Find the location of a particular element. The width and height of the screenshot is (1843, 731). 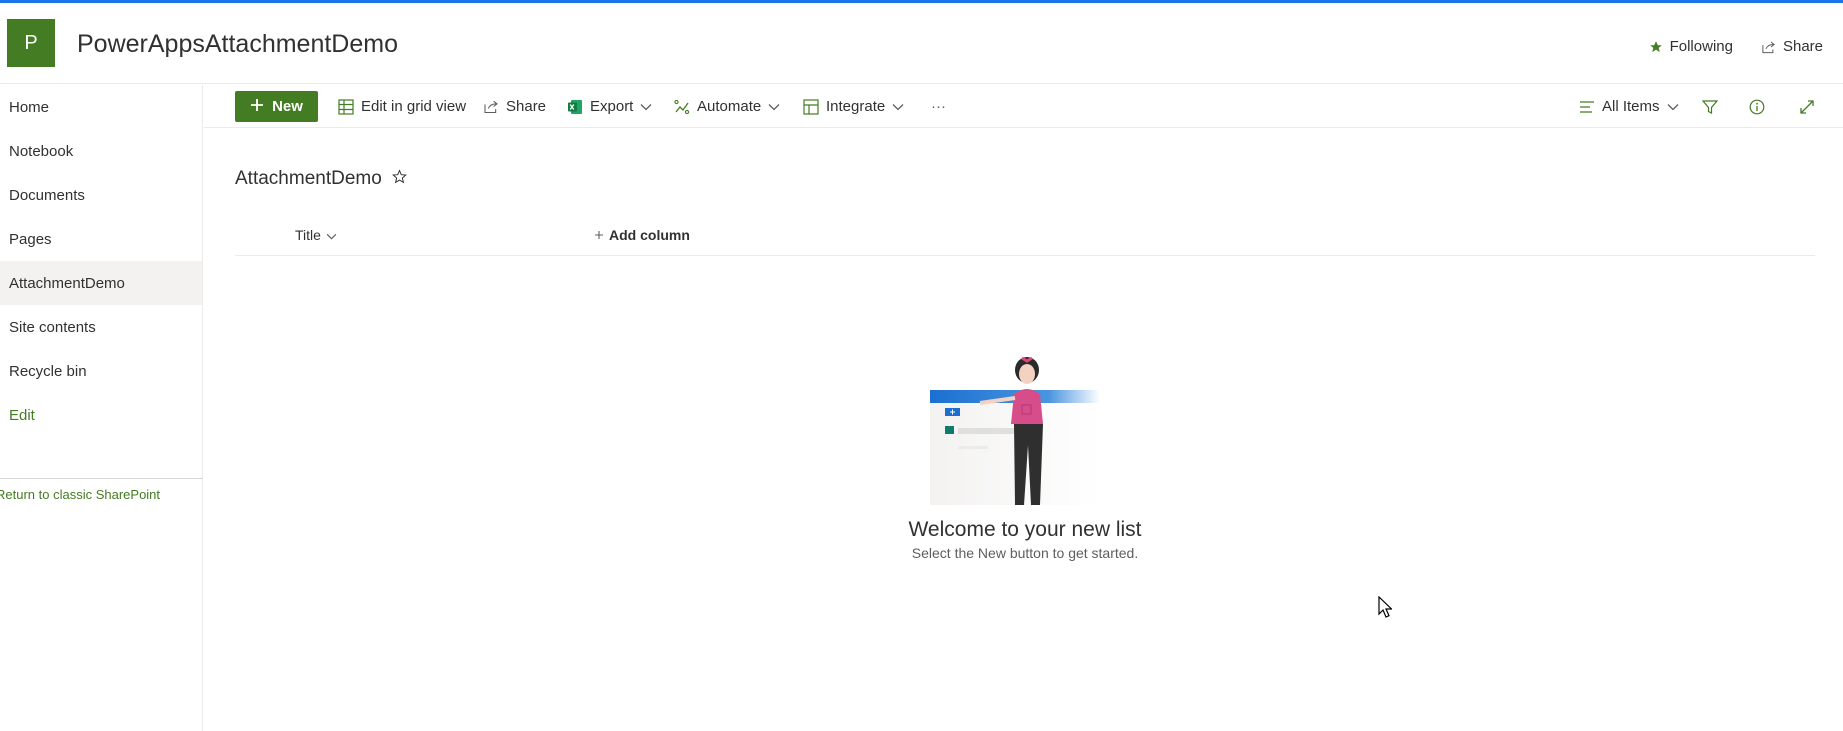

add-column-button: Add column is located at coordinates (642, 235).